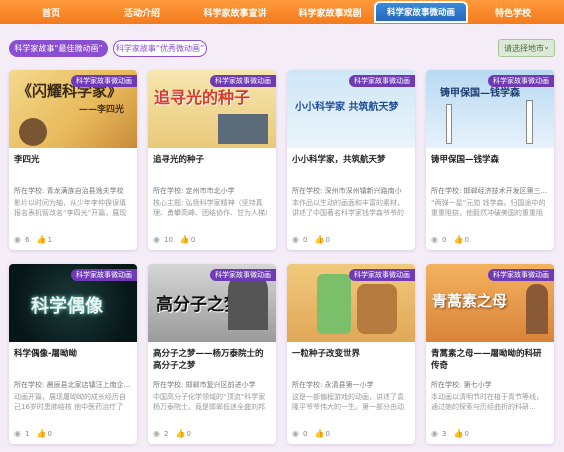 The image size is (564, 452). Describe the element at coordinates (194, 191) in the screenshot. I see `card-school: 所在学校: 定州市市北小学` at that location.